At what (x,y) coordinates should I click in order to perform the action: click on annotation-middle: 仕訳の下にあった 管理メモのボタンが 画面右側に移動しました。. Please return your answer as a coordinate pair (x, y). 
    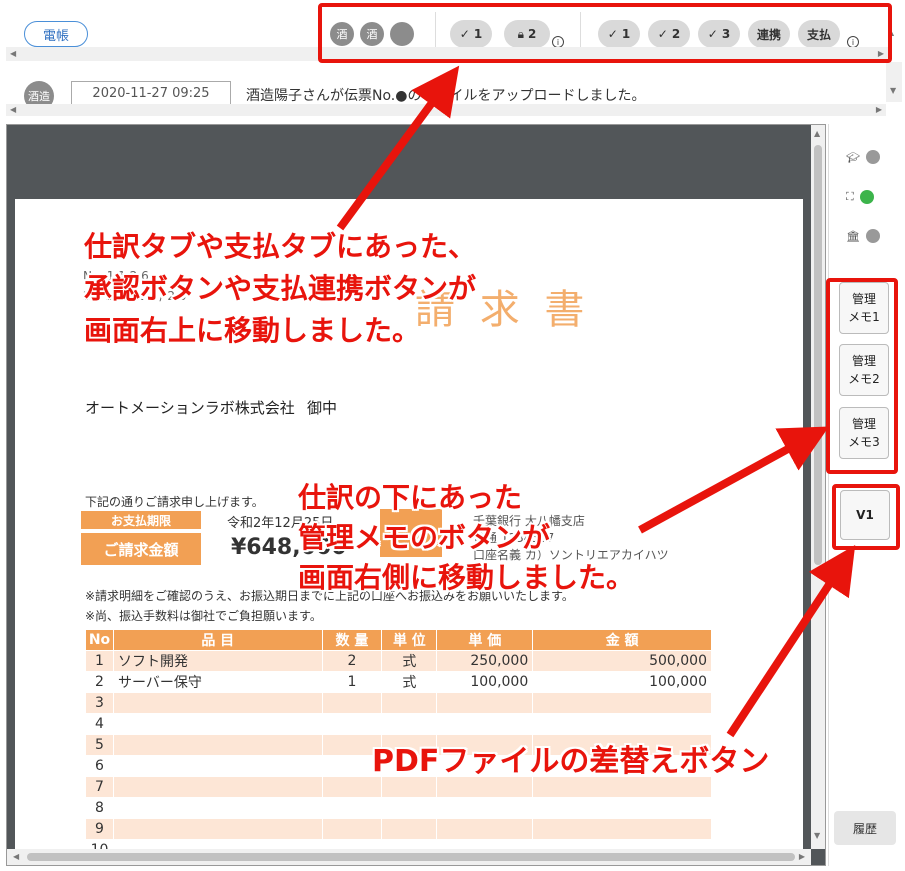
    Looking at the image, I should click on (466, 538).